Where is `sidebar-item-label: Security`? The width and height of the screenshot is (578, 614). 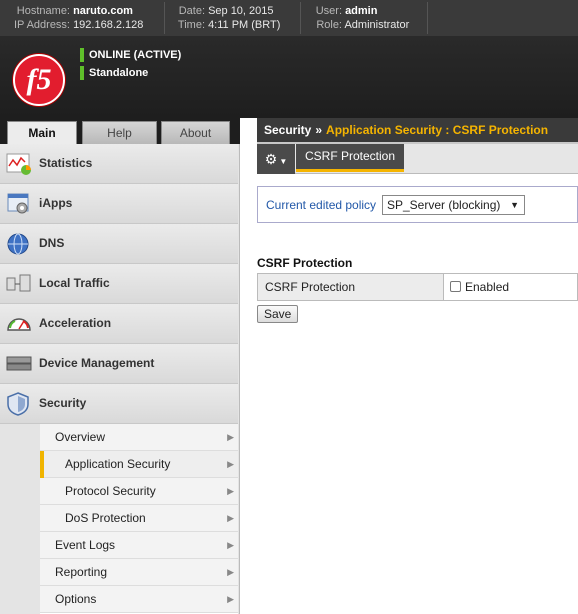 sidebar-item-label: Security is located at coordinates (63, 403).